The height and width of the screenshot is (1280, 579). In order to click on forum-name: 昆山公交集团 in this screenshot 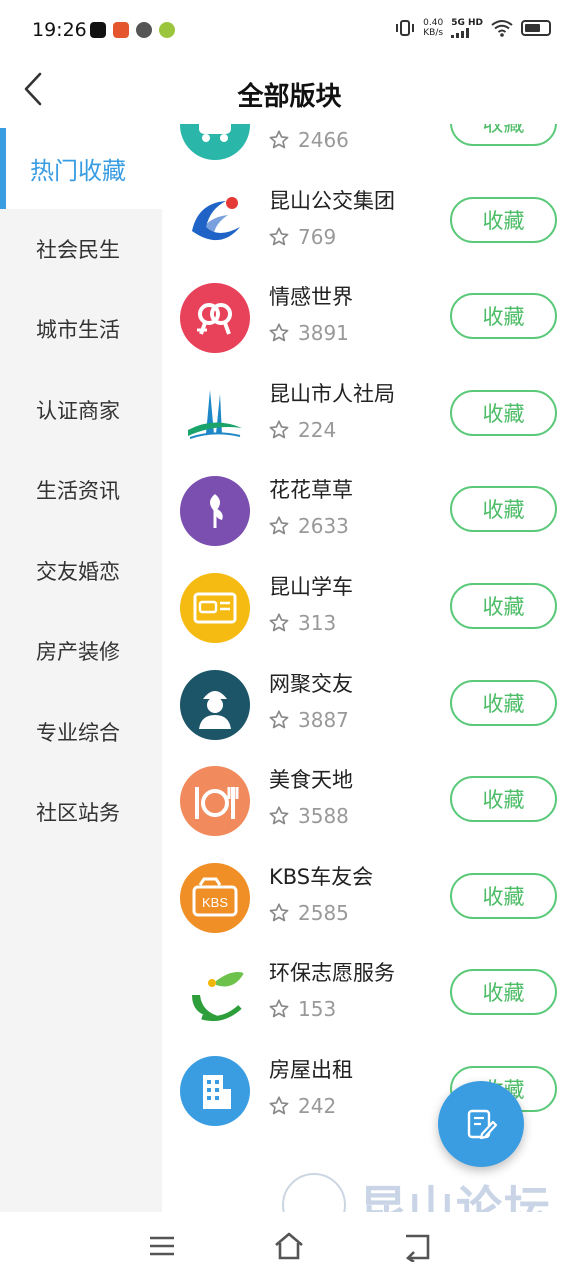, I will do `click(332, 200)`.